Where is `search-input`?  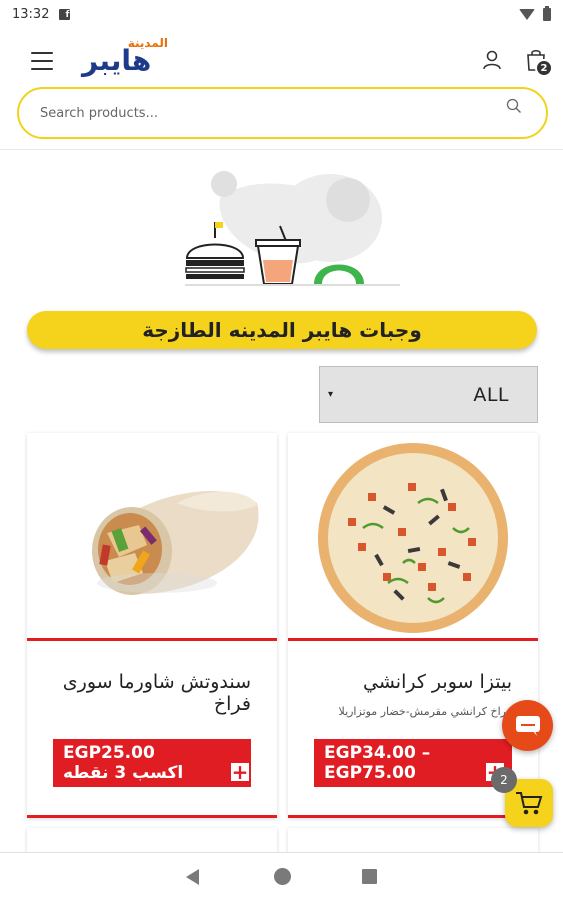 search-input is located at coordinates (260, 113).